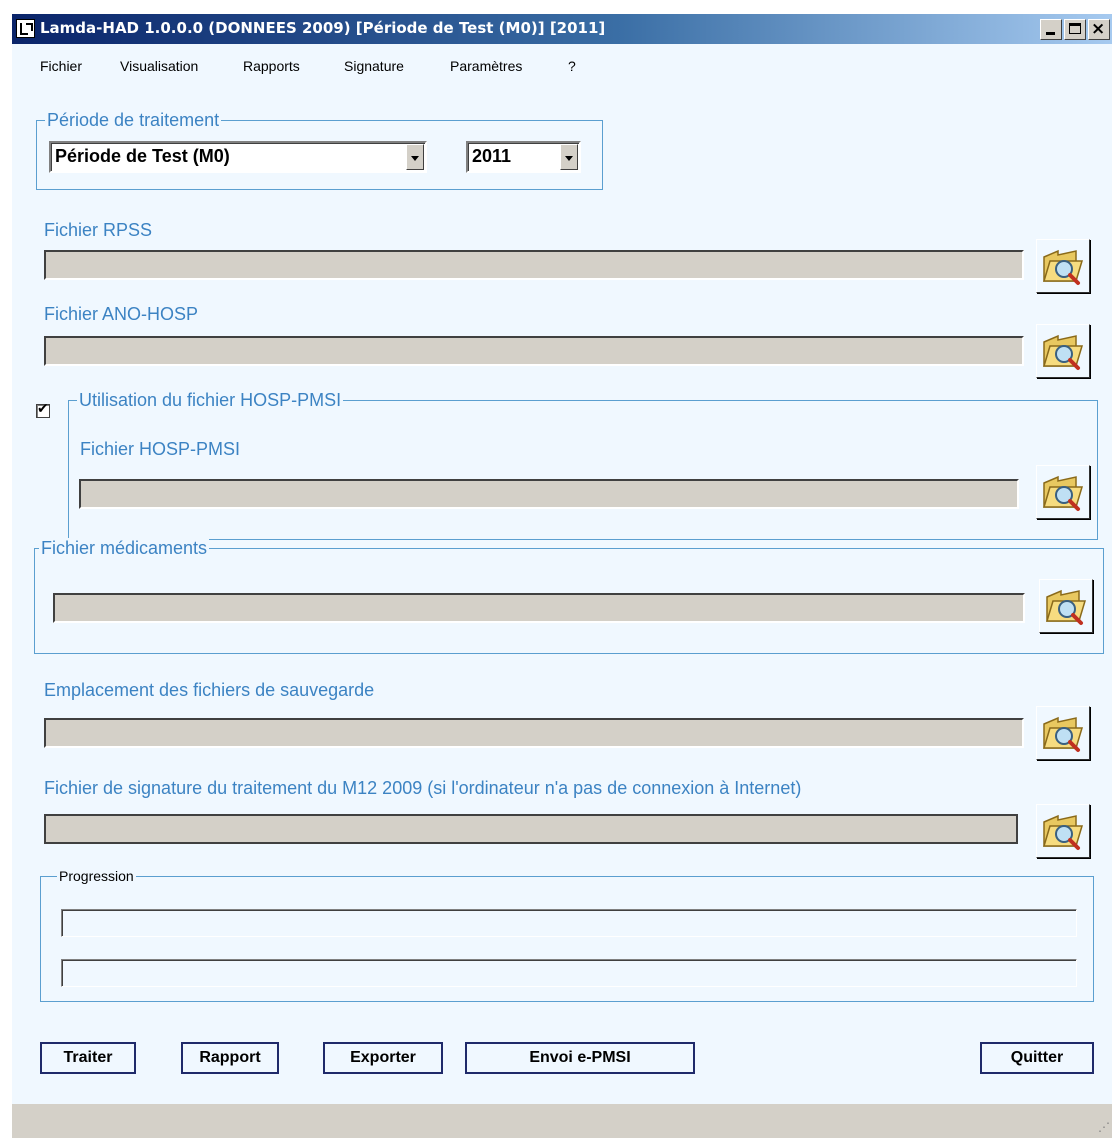 The height and width of the screenshot is (1138, 1112). I want to click on ano-hosp-browse-button, so click(1063, 351).